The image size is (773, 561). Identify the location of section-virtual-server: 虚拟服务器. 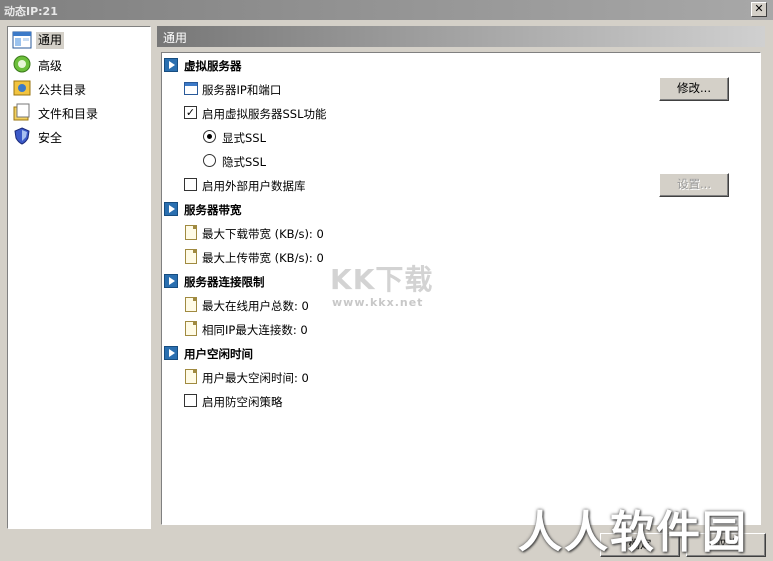
(312, 65).